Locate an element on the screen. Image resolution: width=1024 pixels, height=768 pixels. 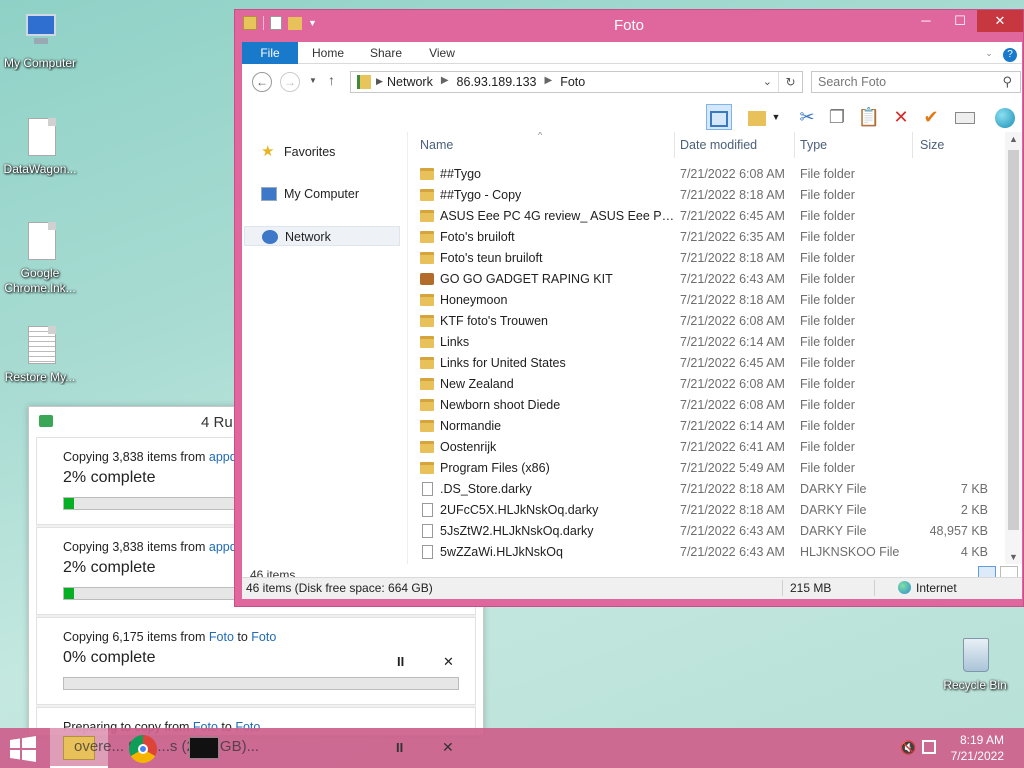
close-button: ✕ is located at coordinates (1000, 21).